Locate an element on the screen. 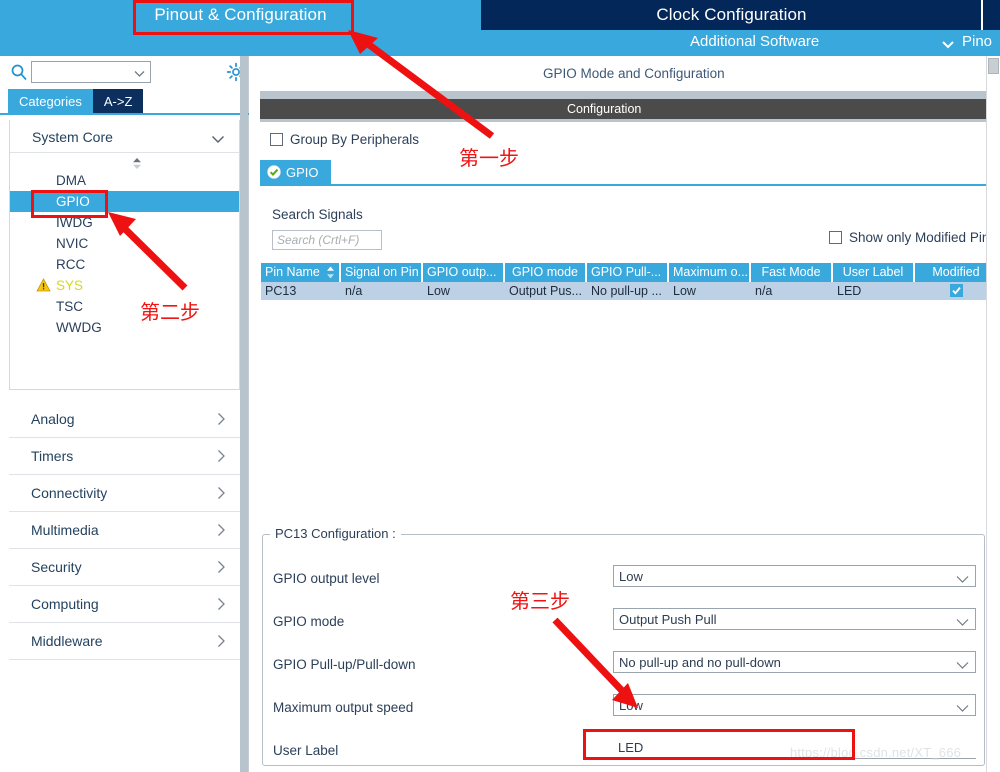 Image resolution: width=1000 pixels, height=772 pixels. segment-categories: Categories is located at coordinates (50, 101).